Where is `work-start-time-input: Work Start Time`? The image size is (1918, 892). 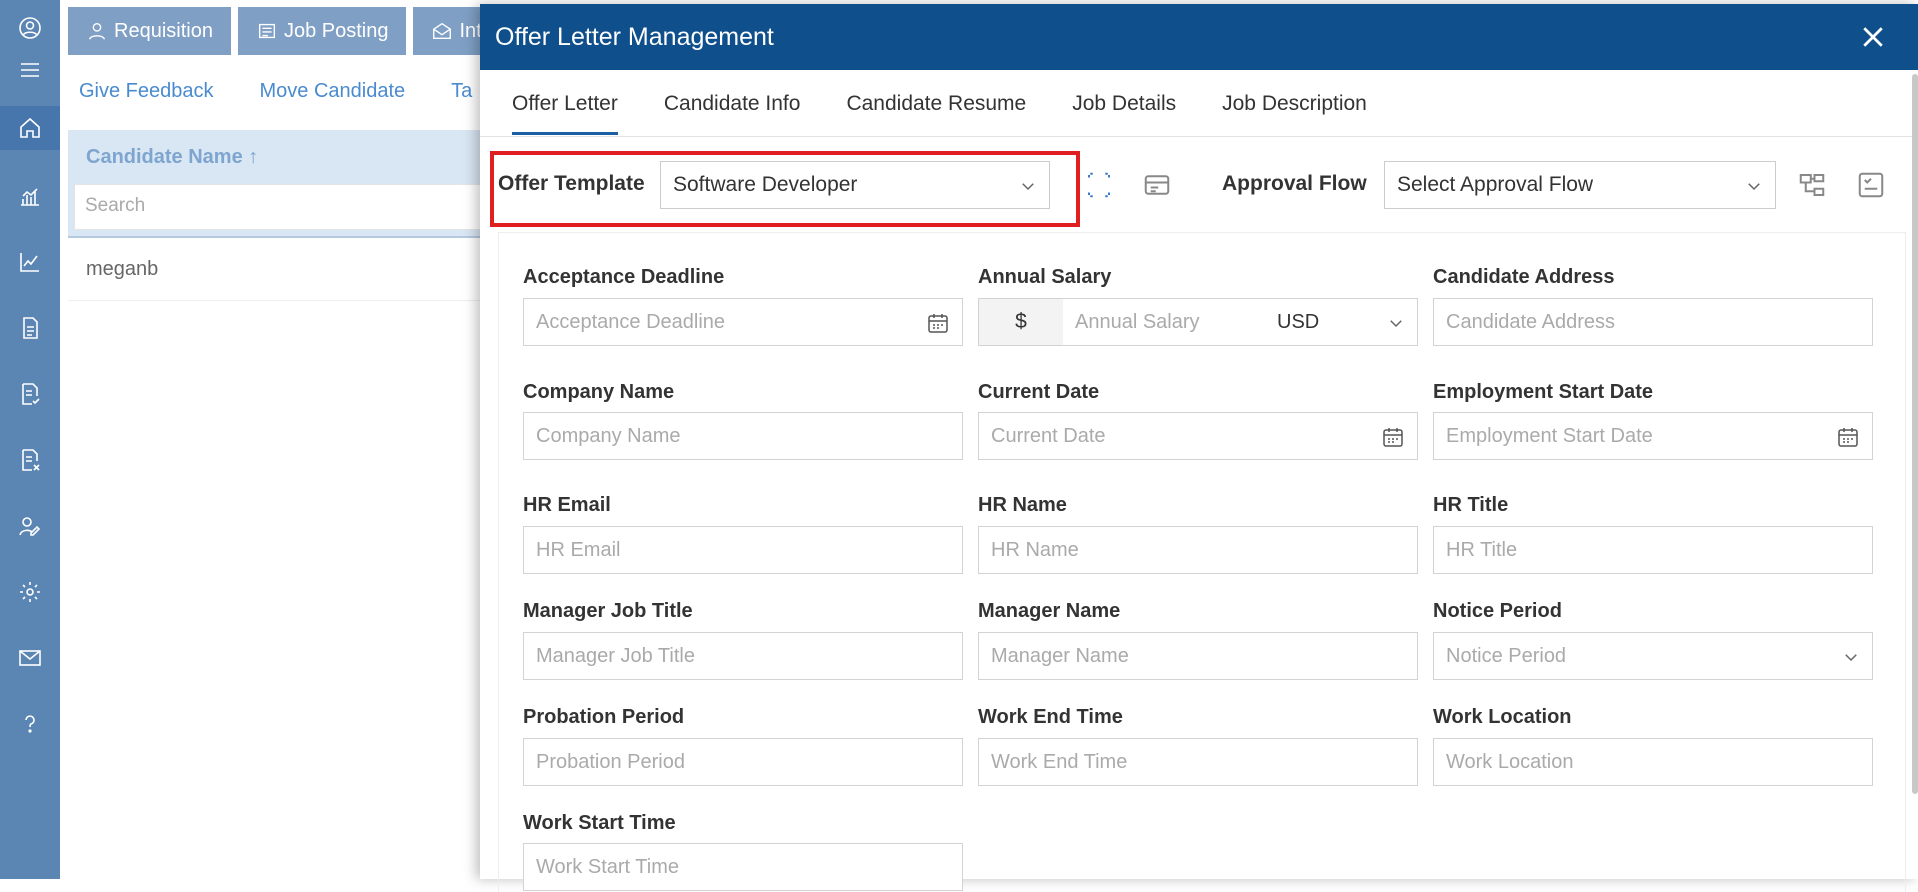 work-start-time-input: Work Start Time is located at coordinates (743, 867).